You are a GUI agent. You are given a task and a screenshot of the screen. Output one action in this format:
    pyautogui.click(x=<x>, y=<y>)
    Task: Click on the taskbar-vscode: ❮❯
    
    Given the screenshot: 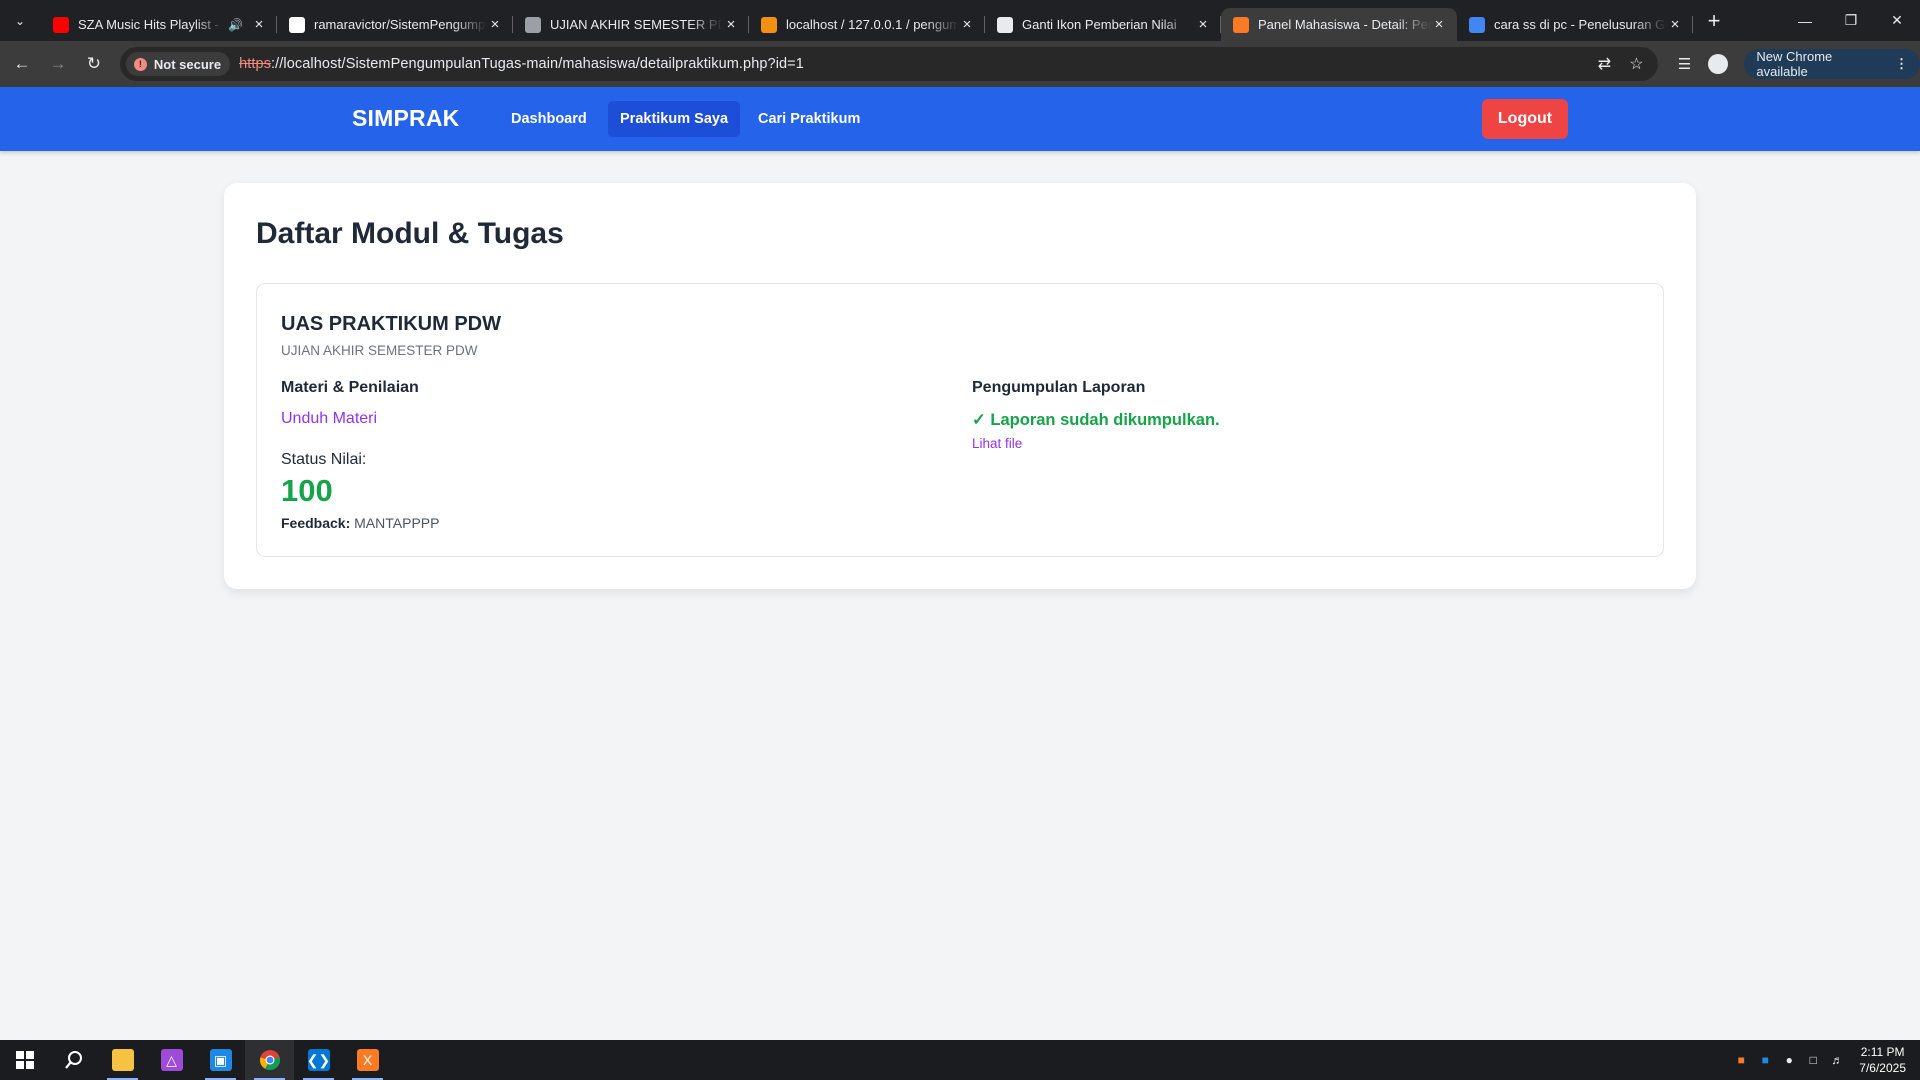 What is the action you would take?
    pyautogui.click(x=318, y=1060)
    